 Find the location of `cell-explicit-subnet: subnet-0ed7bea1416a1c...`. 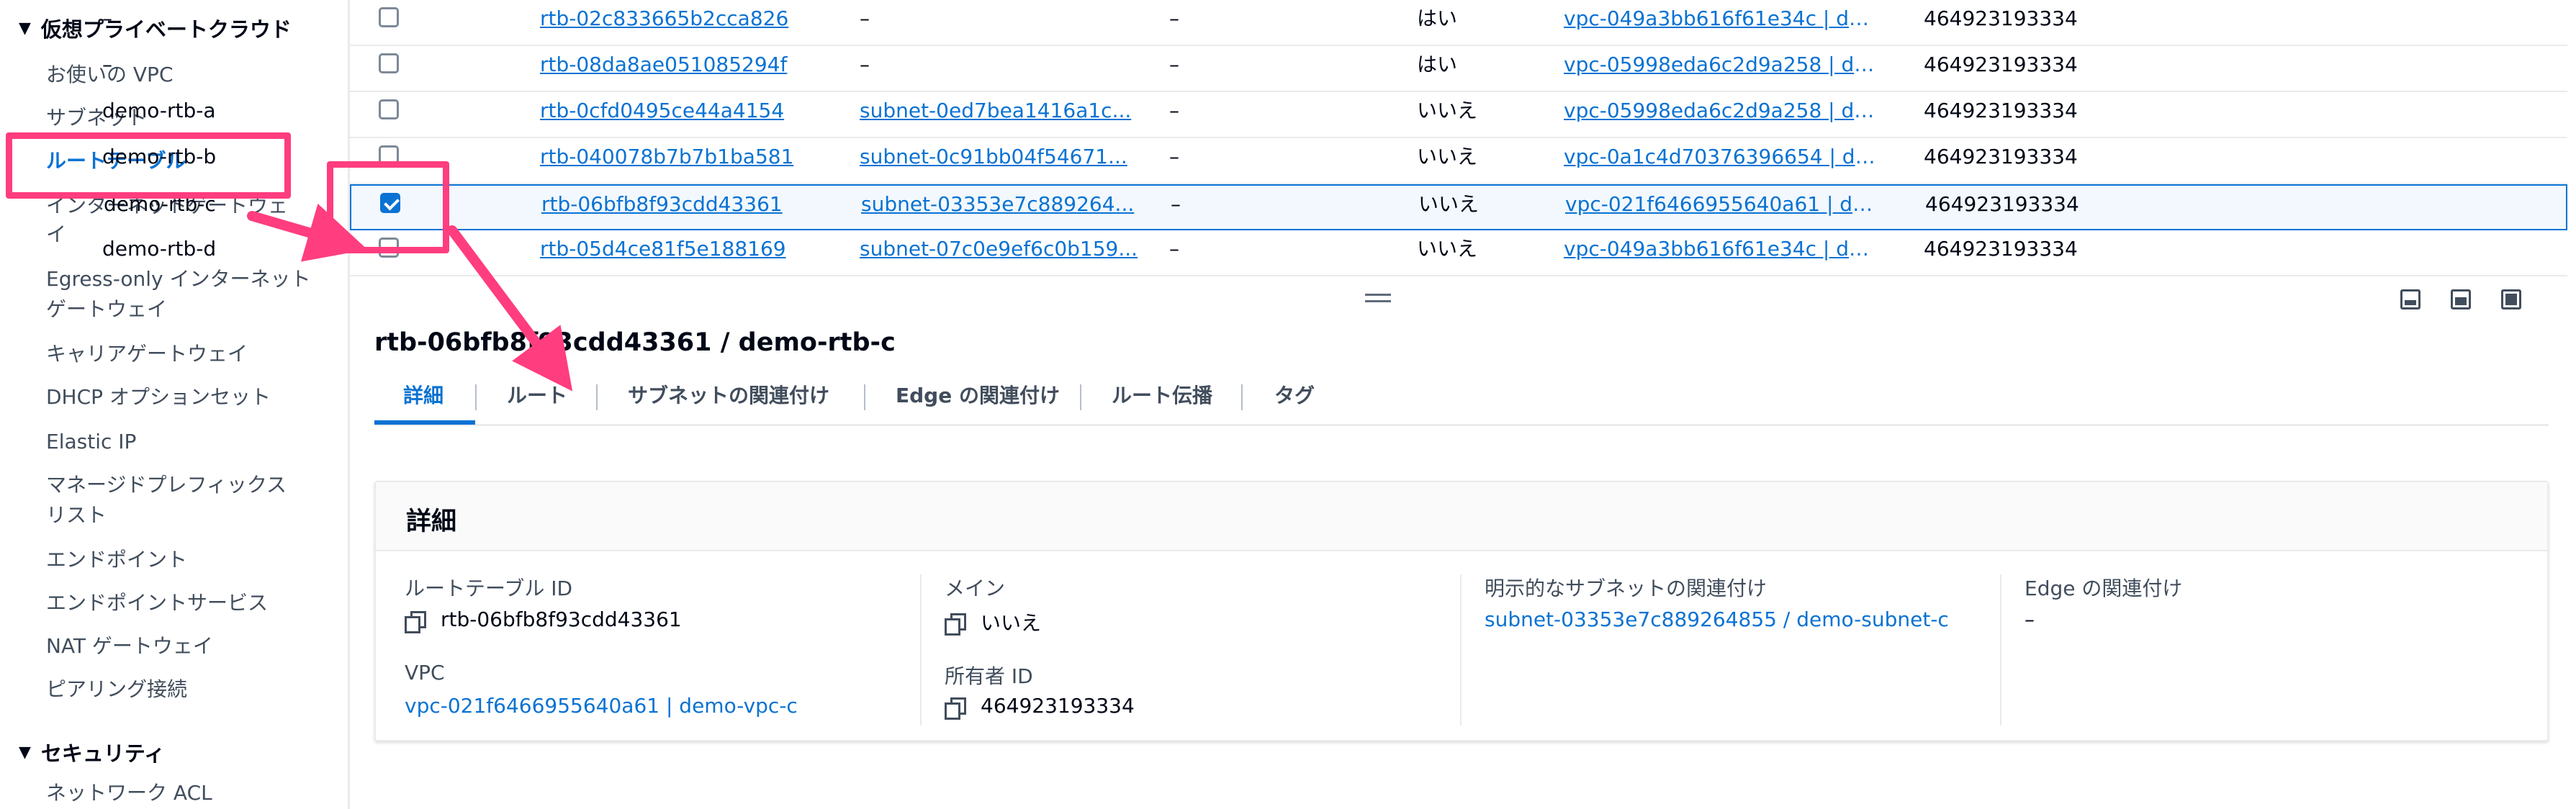

cell-explicit-subnet: subnet-0ed7bea1416a1c... is located at coordinates (1011, 115).